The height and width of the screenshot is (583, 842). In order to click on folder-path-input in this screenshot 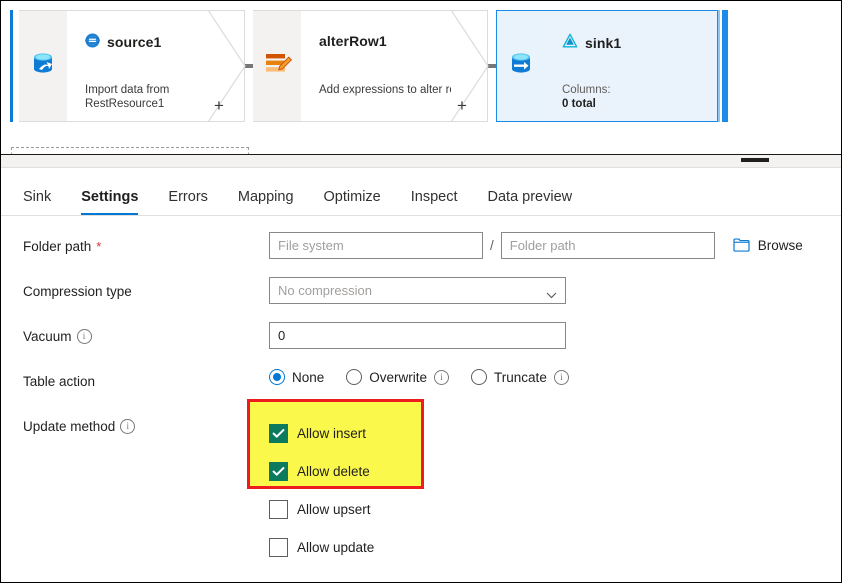, I will do `click(607, 245)`.